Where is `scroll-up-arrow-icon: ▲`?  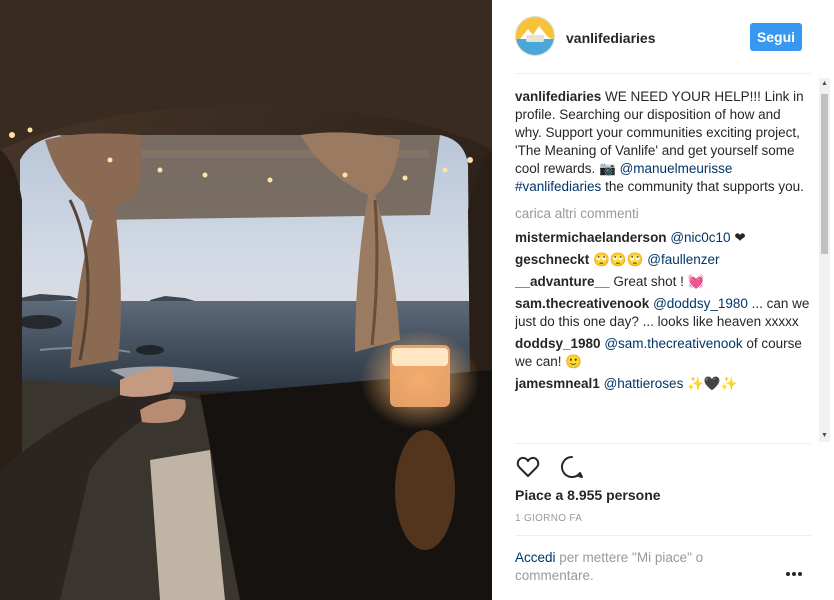
scroll-up-arrow-icon: ▲ is located at coordinates (824, 84).